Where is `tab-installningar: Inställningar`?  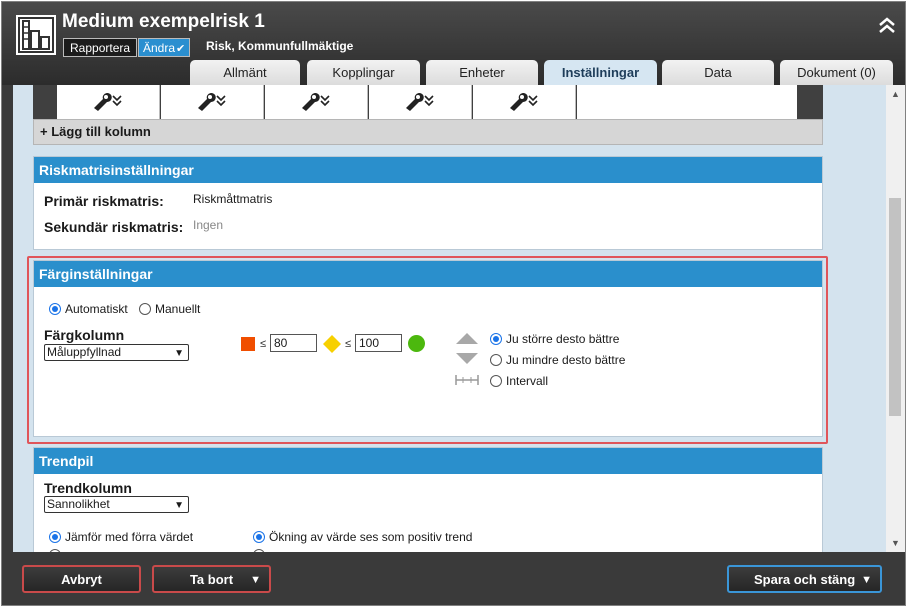 tab-installningar: Inställningar is located at coordinates (600, 72).